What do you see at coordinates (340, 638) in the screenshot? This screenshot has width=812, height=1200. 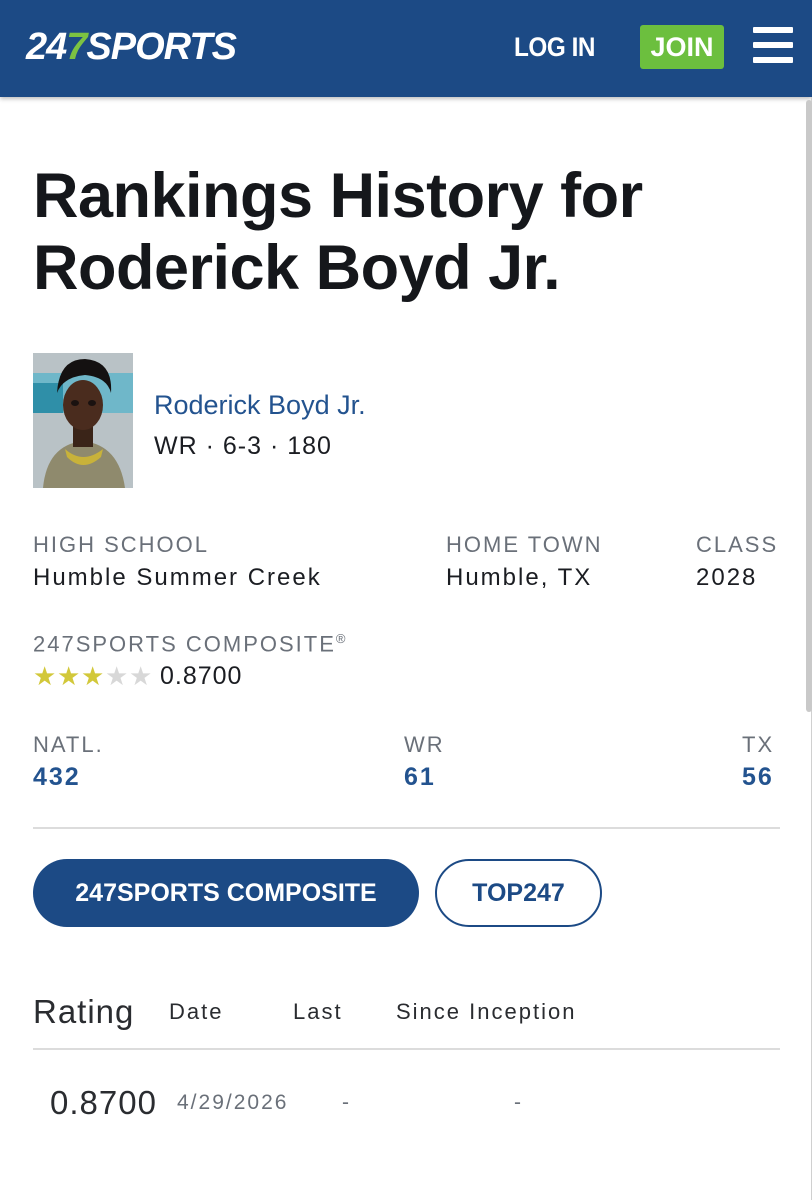 I see `registered-mark: ®` at bounding box center [340, 638].